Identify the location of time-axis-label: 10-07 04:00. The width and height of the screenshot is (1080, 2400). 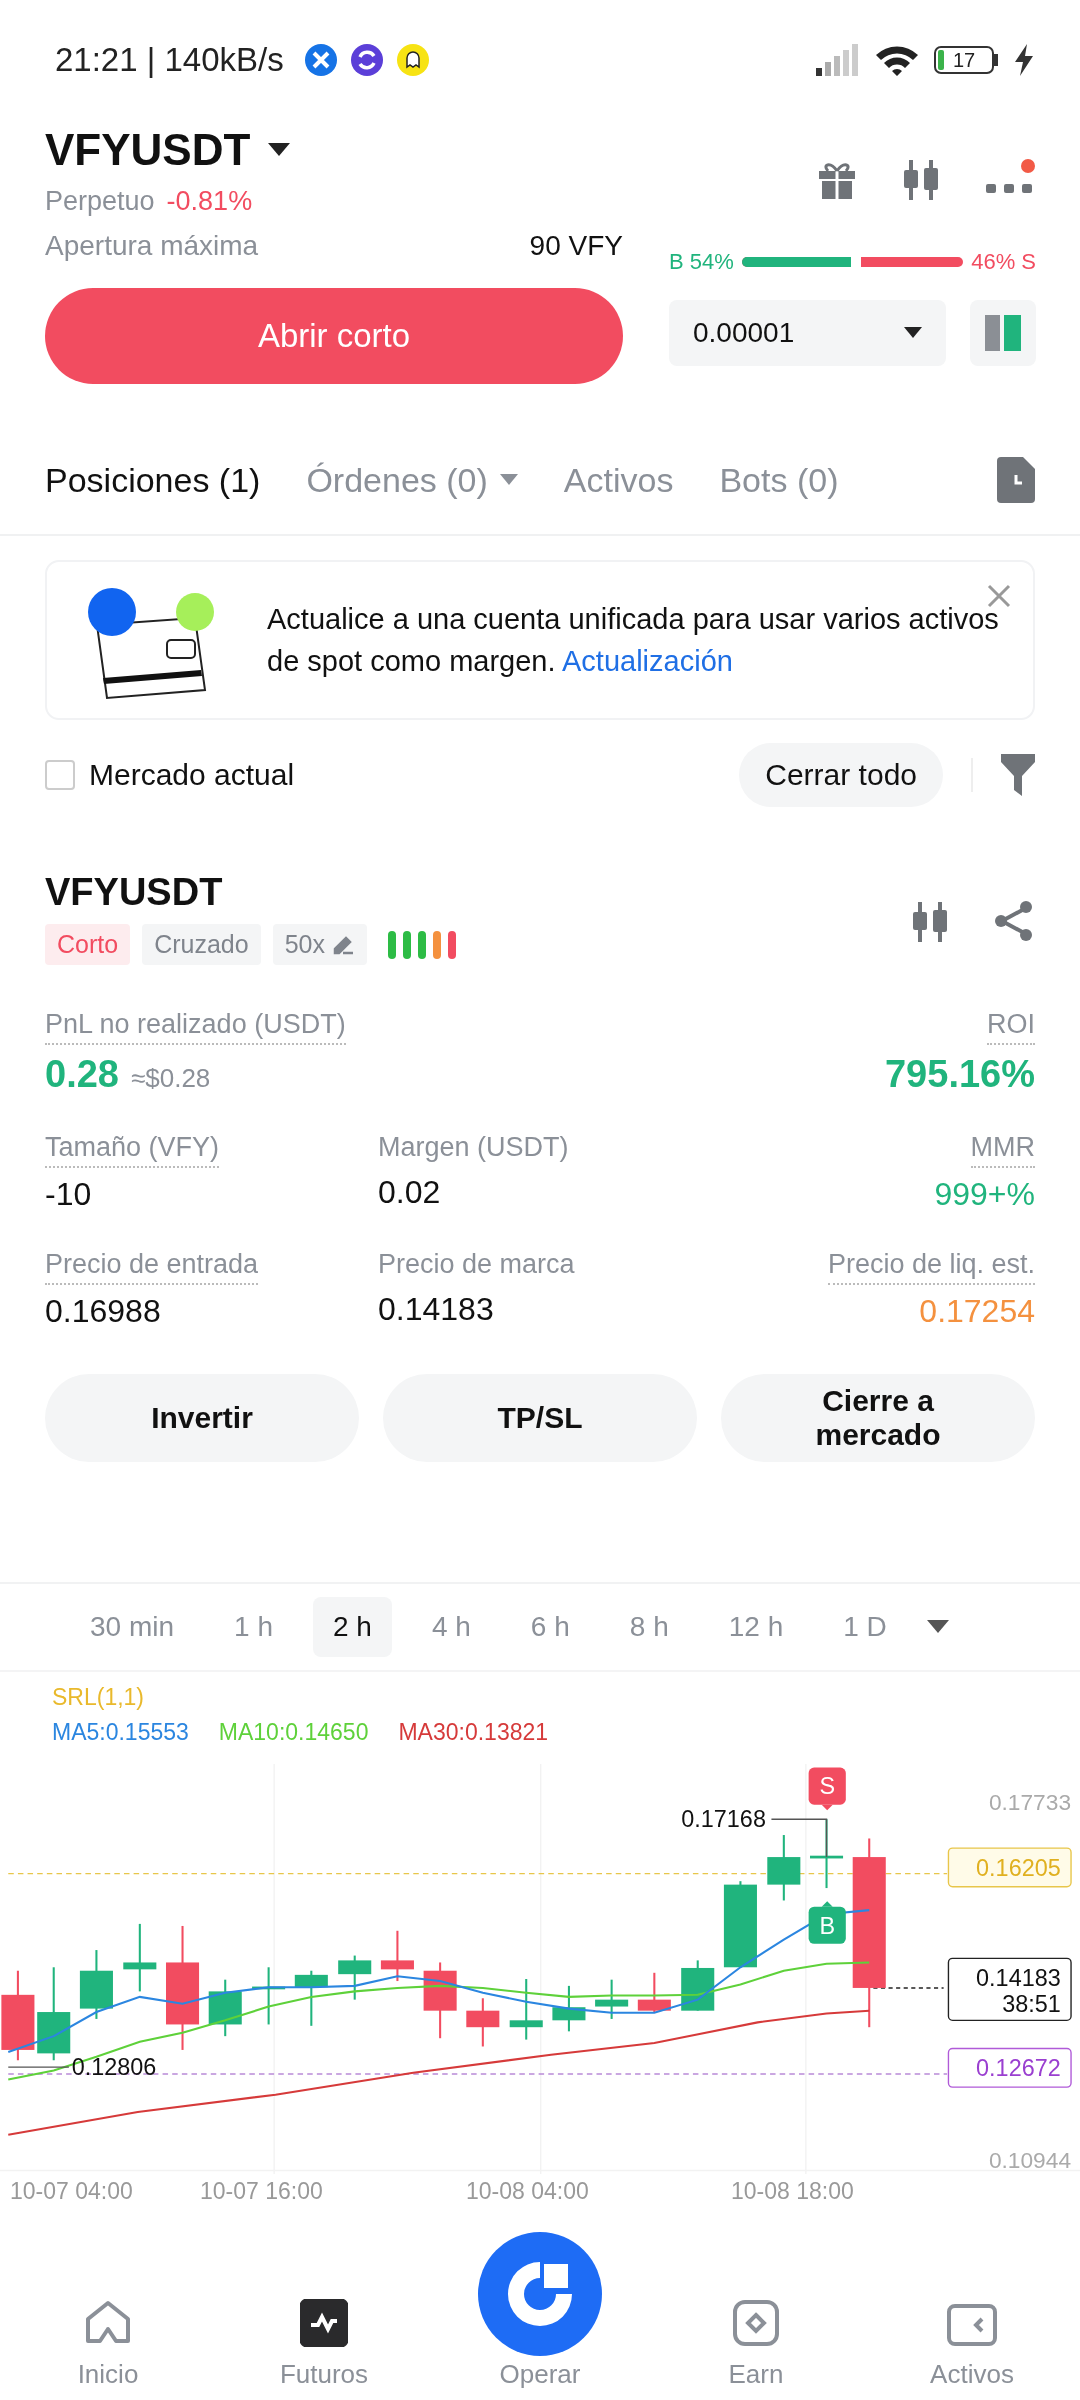
(71, 2191).